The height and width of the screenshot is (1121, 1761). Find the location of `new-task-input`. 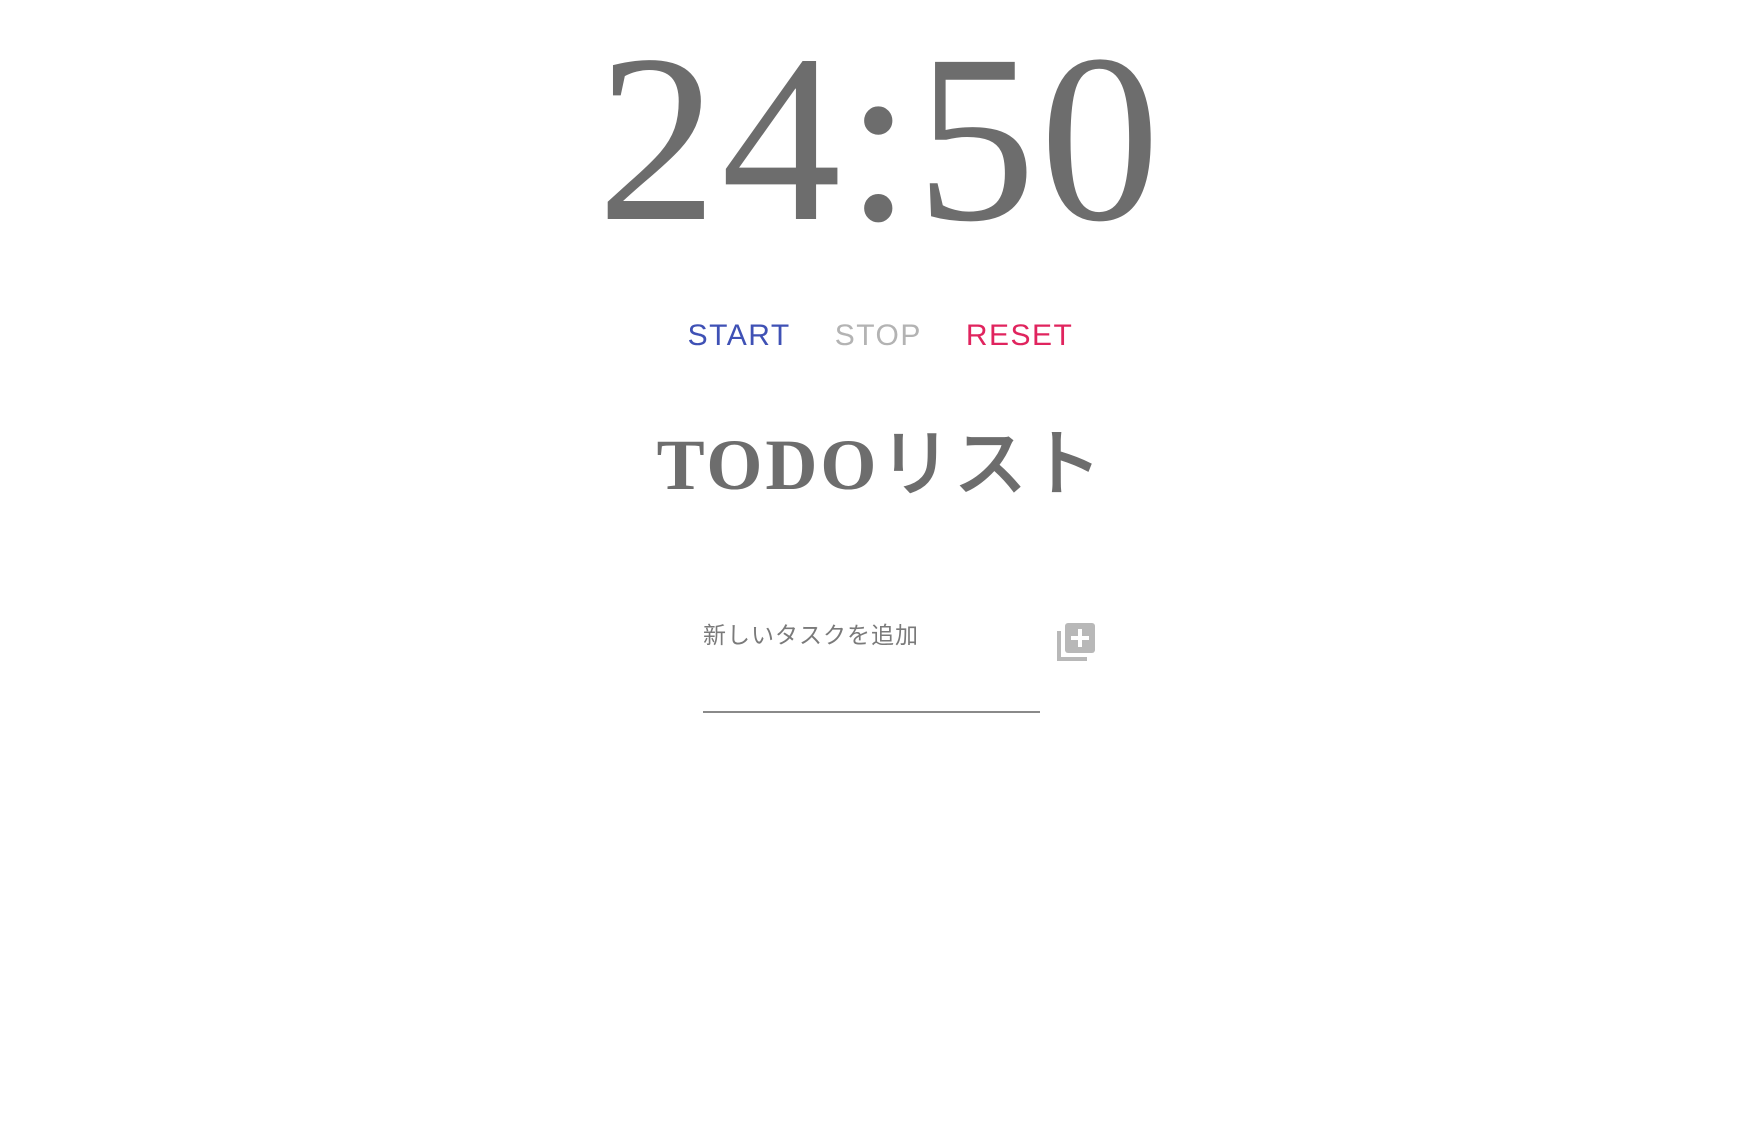

new-task-input is located at coordinates (871, 659).